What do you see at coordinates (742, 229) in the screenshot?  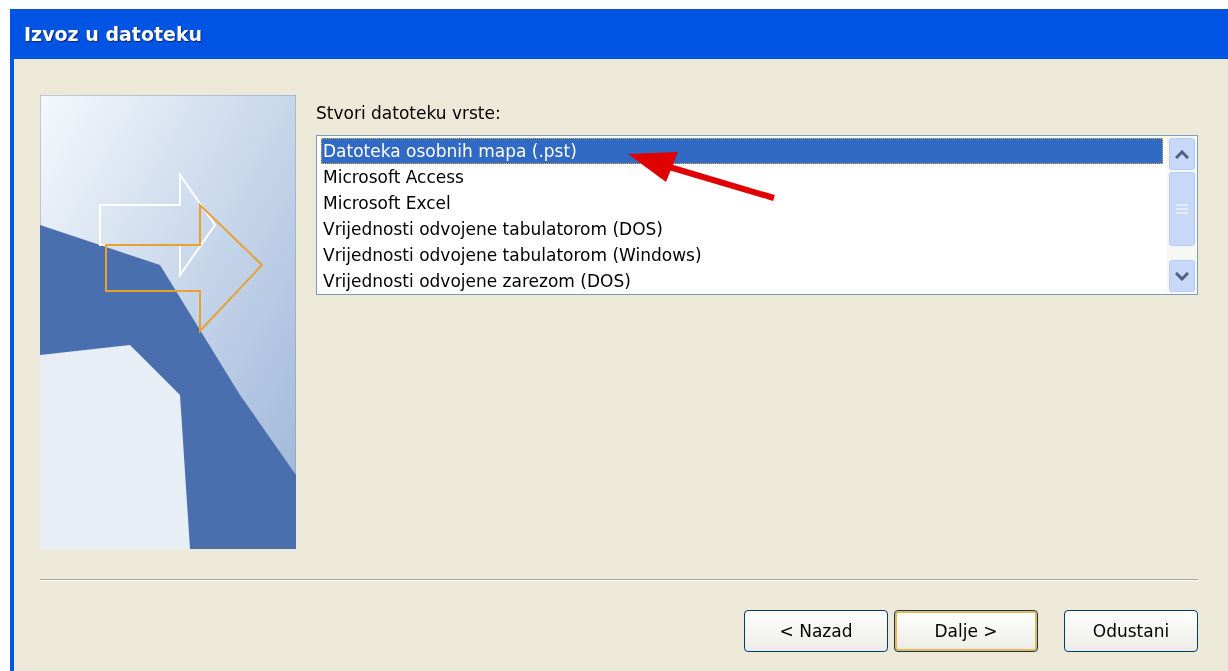 I see `list-item: Vrijednosti odvojene tabulatorom (DOS)` at bounding box center [742, 229].